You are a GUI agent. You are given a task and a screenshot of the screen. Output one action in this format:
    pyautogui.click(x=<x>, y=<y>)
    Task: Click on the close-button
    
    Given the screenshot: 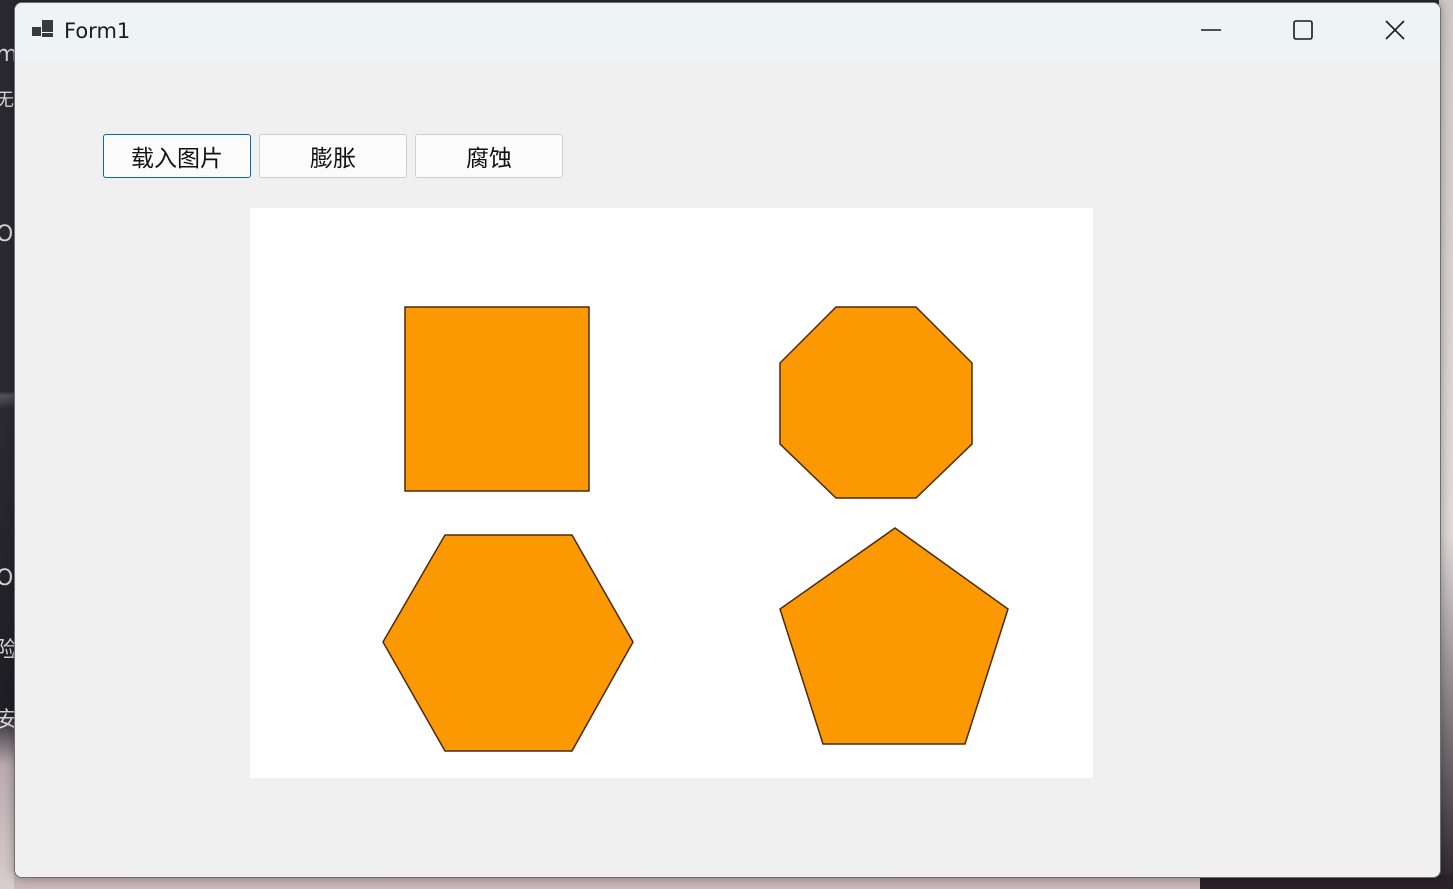 What is the action you would take?
    pyautogui.click(x=1394, y=32)
    